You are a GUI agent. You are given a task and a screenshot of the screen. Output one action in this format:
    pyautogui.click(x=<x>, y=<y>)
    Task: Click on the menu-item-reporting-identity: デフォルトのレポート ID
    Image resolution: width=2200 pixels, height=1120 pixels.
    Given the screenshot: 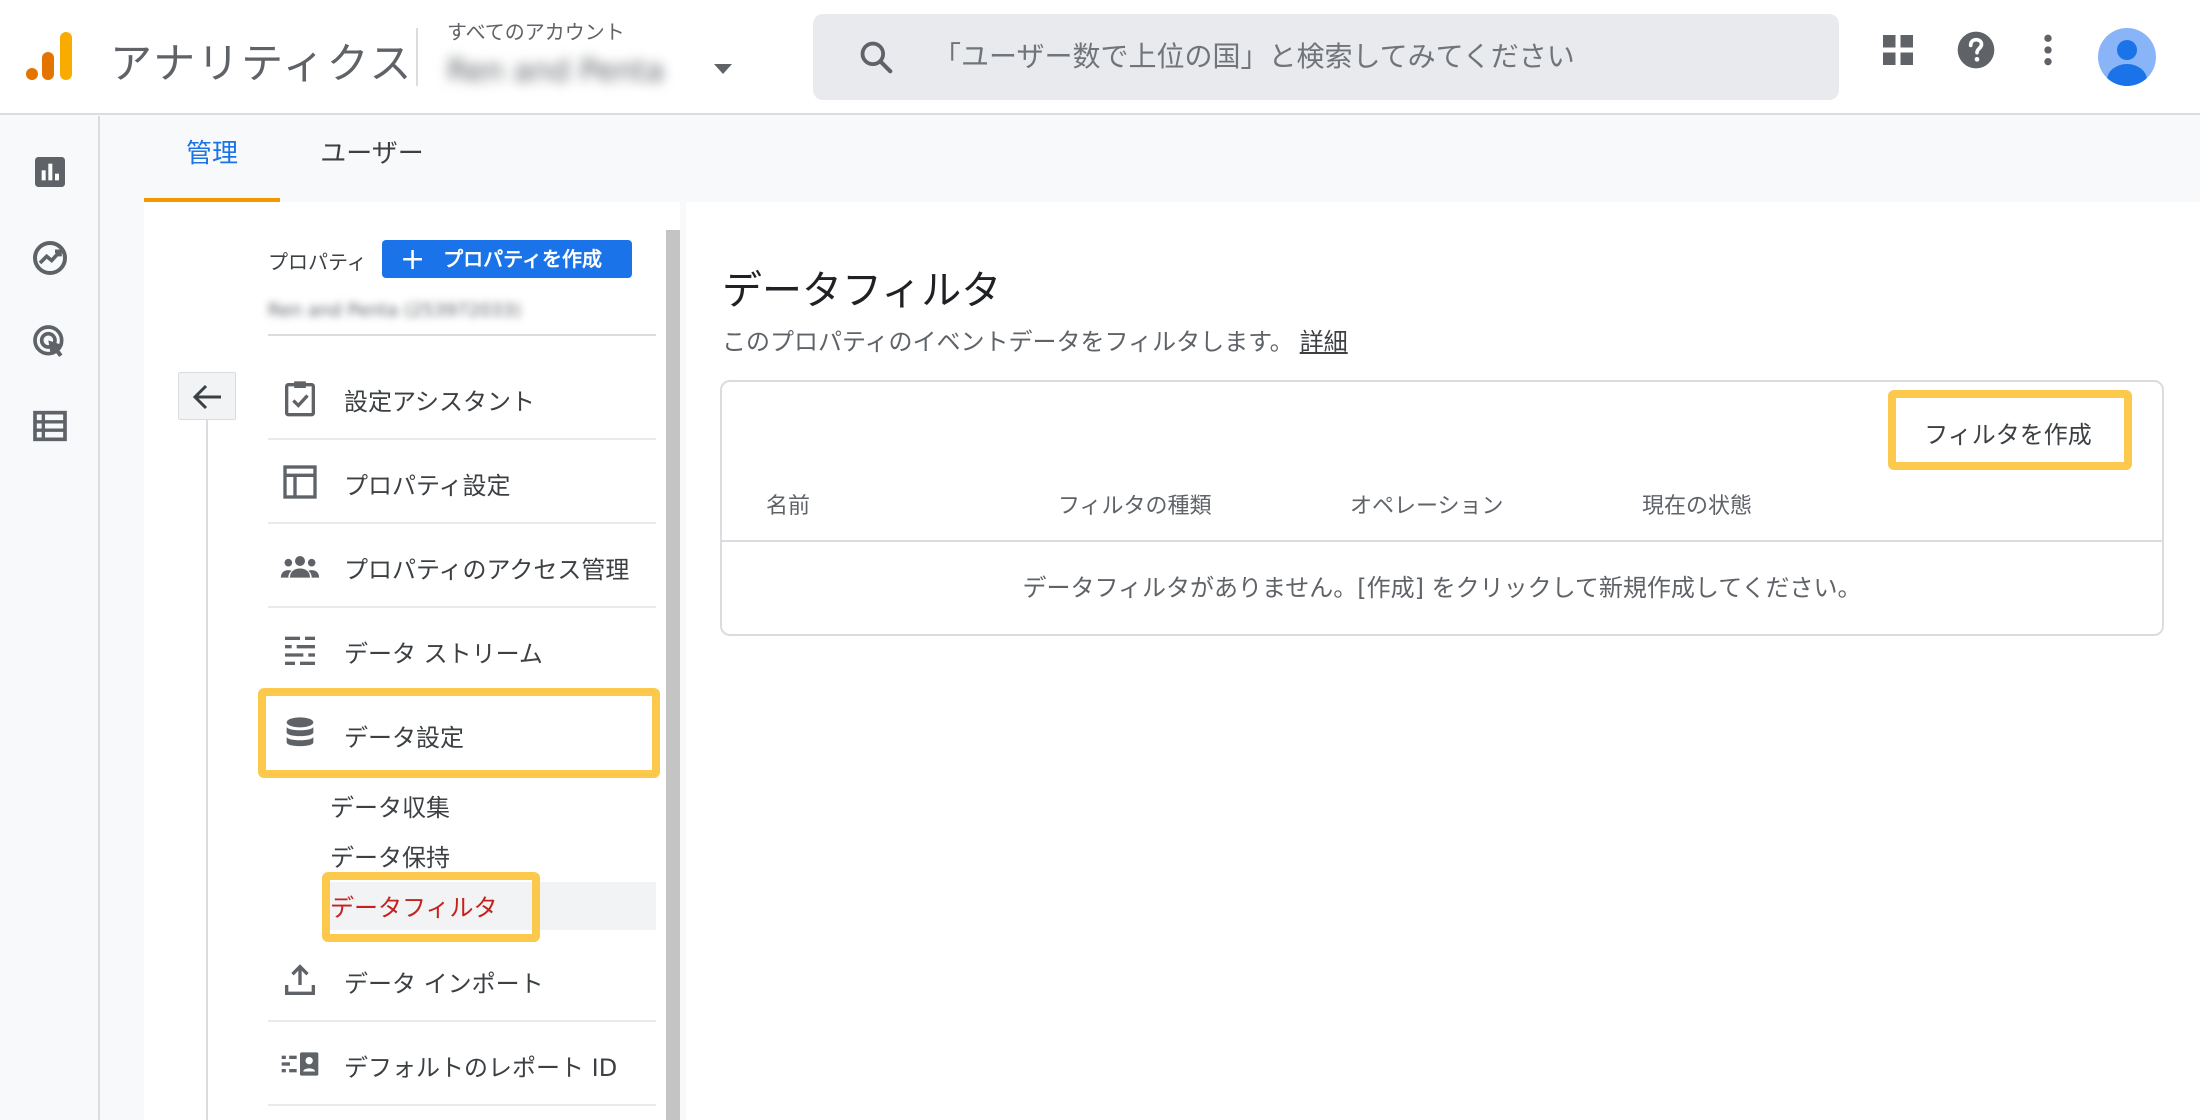 What is the action you would take?
    pyautogui.click(x=462, y=1064)
    